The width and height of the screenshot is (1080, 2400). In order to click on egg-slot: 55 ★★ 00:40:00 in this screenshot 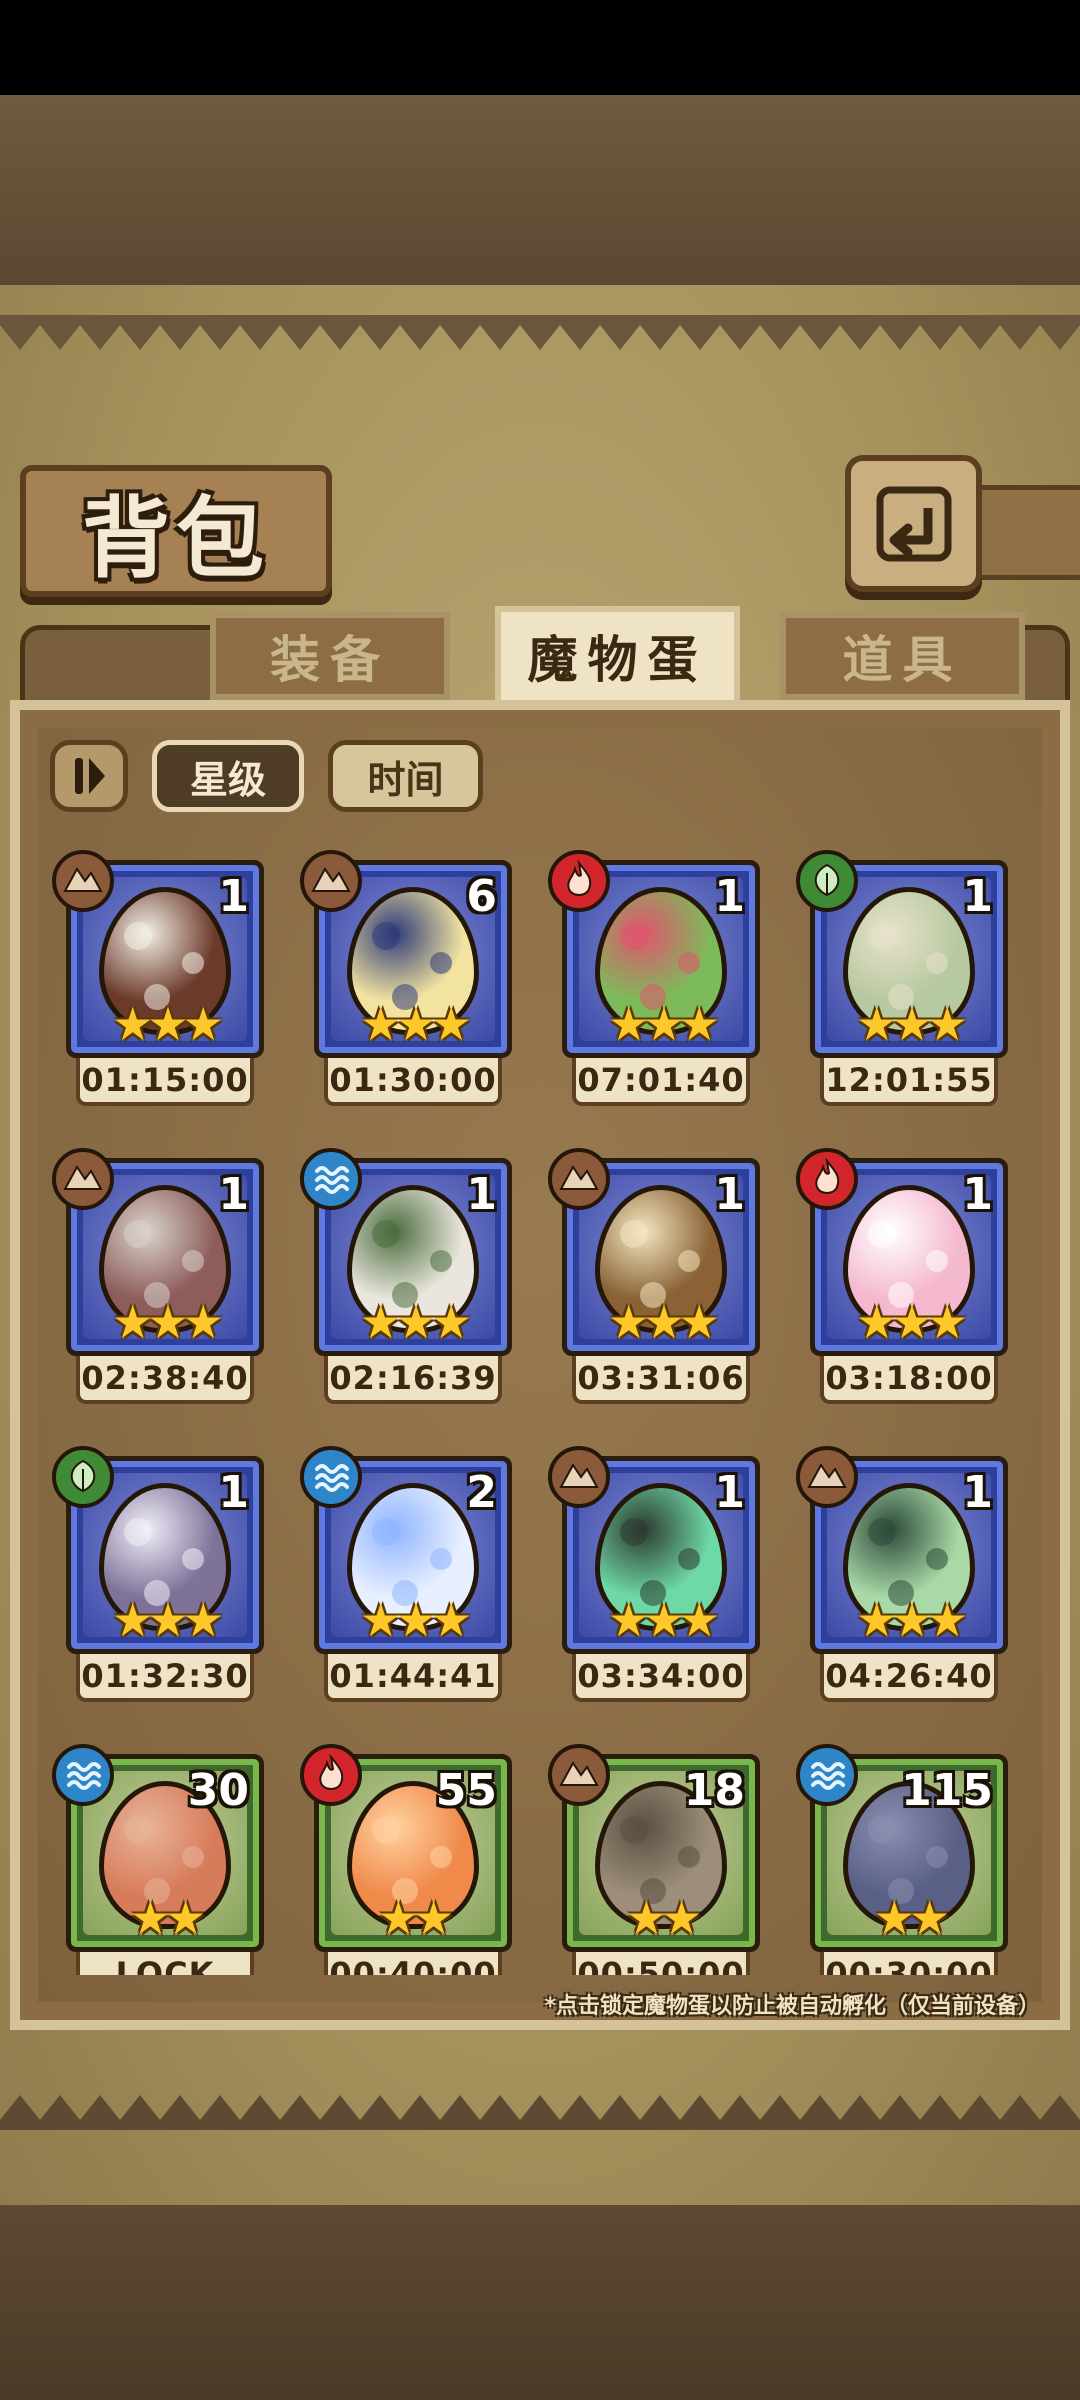, I will do `click(400, 1859)`.